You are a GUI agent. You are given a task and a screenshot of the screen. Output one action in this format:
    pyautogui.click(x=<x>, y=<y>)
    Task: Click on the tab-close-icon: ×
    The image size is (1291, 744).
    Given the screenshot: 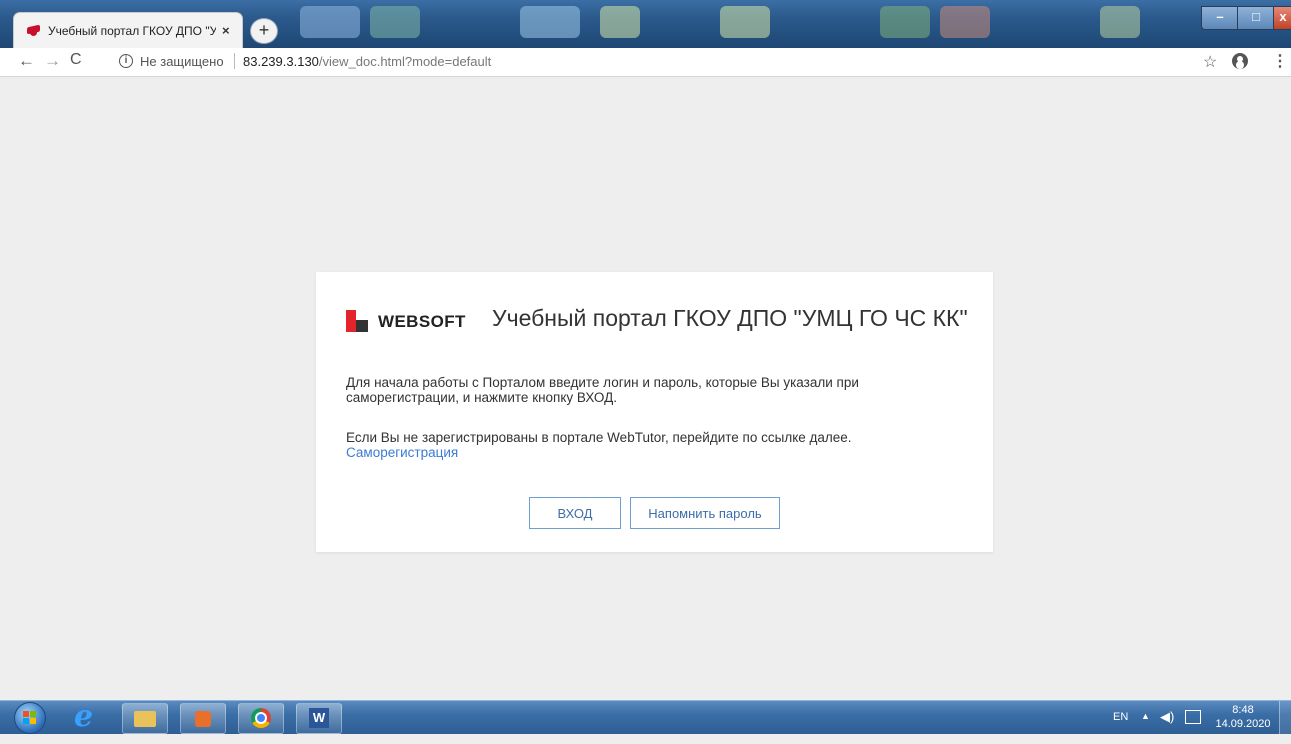 What is the action you would take?
    pyautogui.click(x=226, y=30)
    